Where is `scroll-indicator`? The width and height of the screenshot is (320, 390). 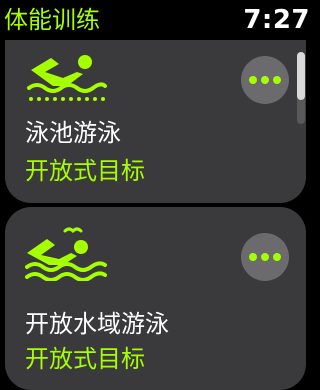 scroll-indicator is located at coordinates (301, 88).